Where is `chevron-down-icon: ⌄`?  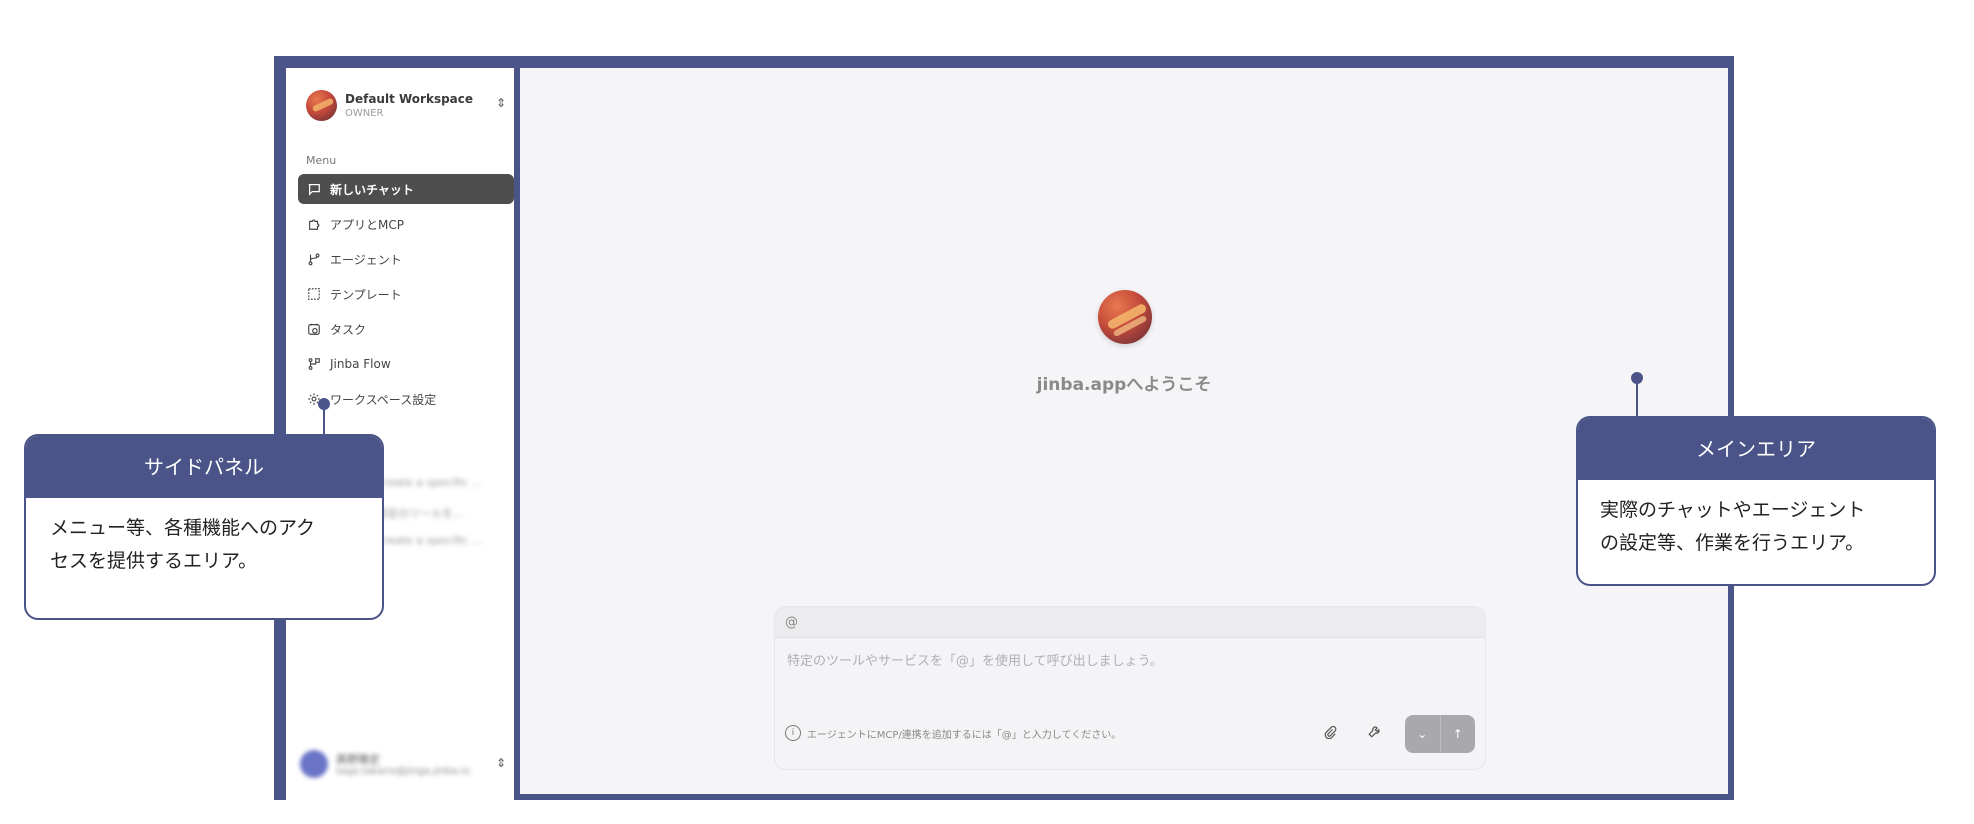
chevron-down-icon: ⌄ is located at coordinates (1422, 734).